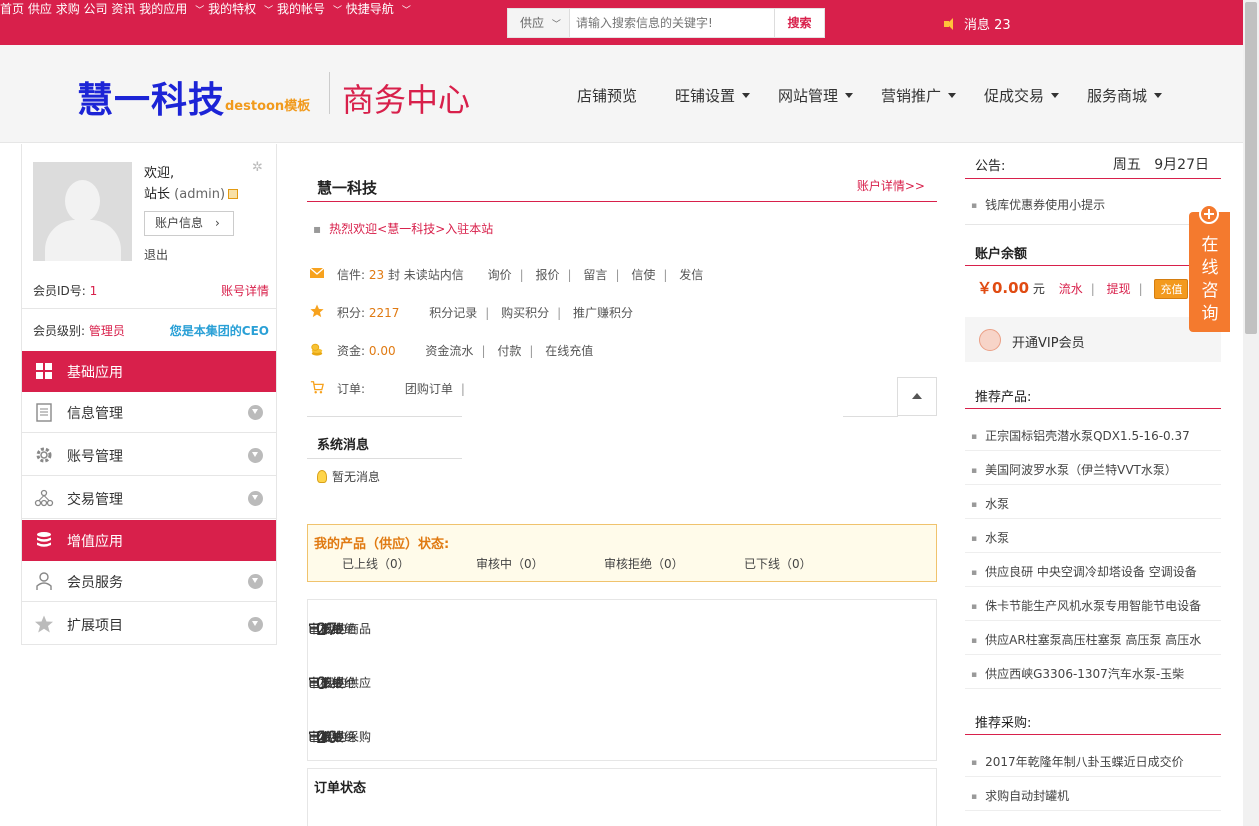 The width and height of the screenshot is (1259, 826). I want to click on collapse-button, so click(917, 396).